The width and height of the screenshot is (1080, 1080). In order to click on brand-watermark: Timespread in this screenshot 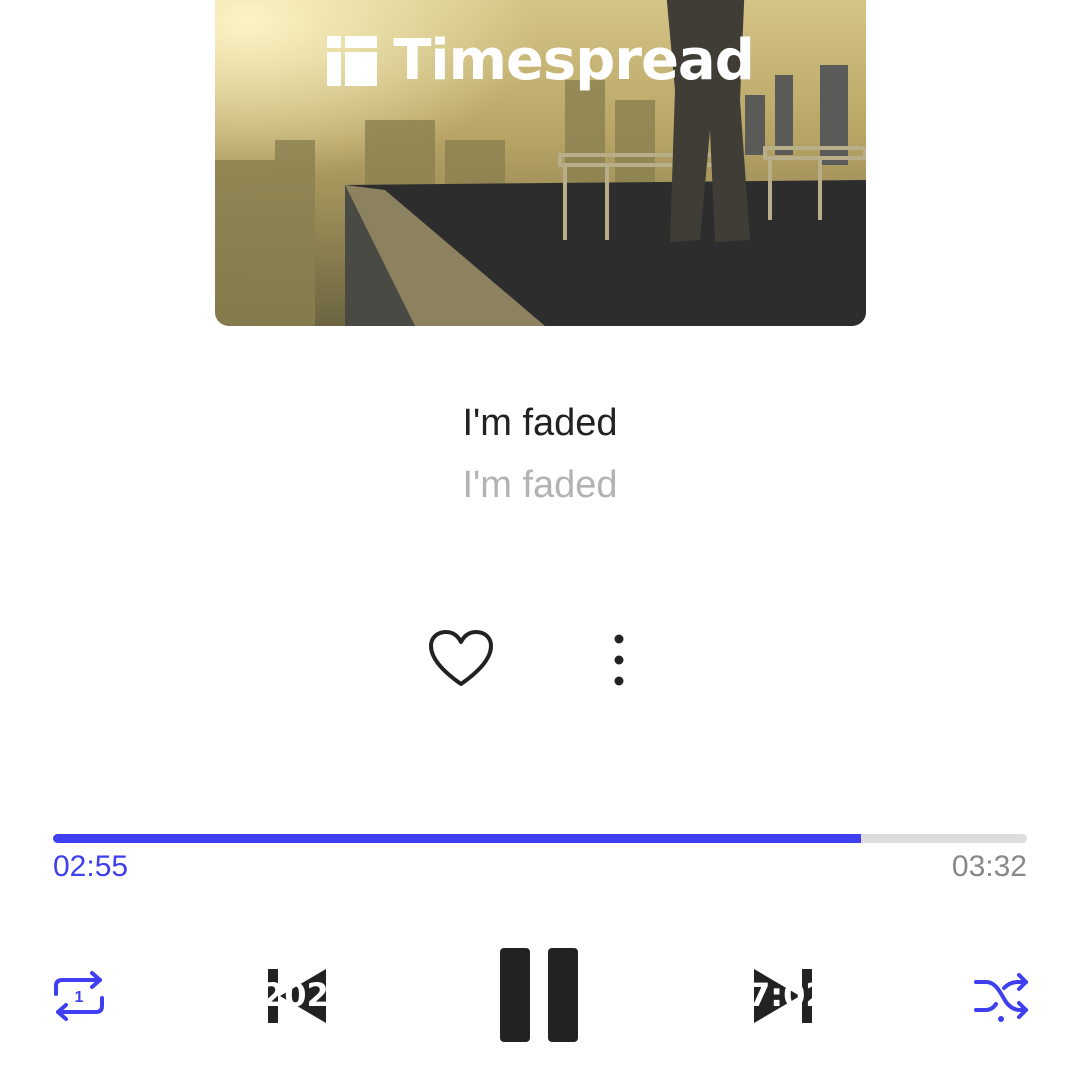, I will do `click(540, 60)`.